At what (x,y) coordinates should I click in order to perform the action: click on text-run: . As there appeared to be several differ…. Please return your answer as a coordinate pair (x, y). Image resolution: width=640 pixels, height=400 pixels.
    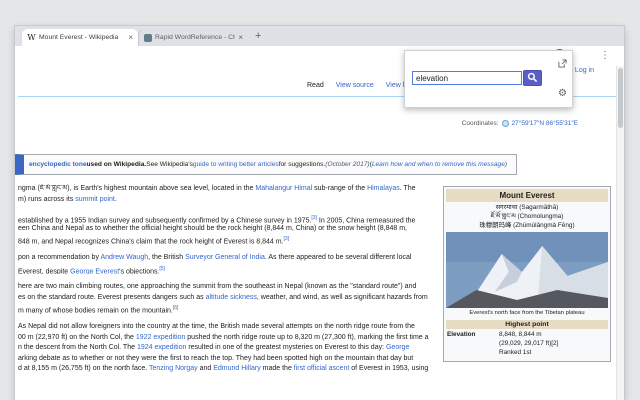
    Looking at the image, I should click on (338, 257).